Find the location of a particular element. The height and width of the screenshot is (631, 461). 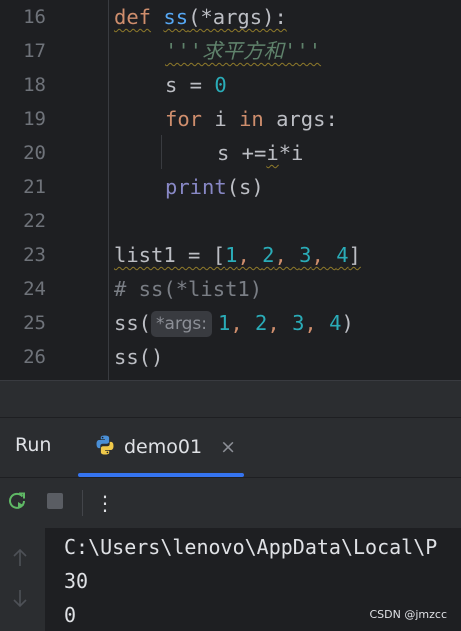

console-line: 30 is located at coordinates (76, 581).